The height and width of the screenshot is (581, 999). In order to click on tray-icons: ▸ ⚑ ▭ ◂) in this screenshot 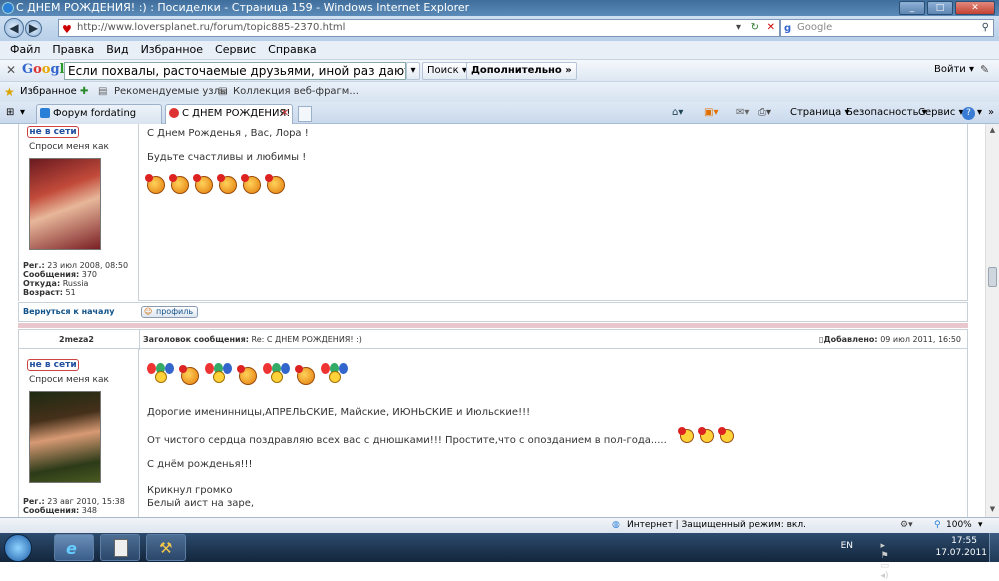, I will do `click(885, 561)`.